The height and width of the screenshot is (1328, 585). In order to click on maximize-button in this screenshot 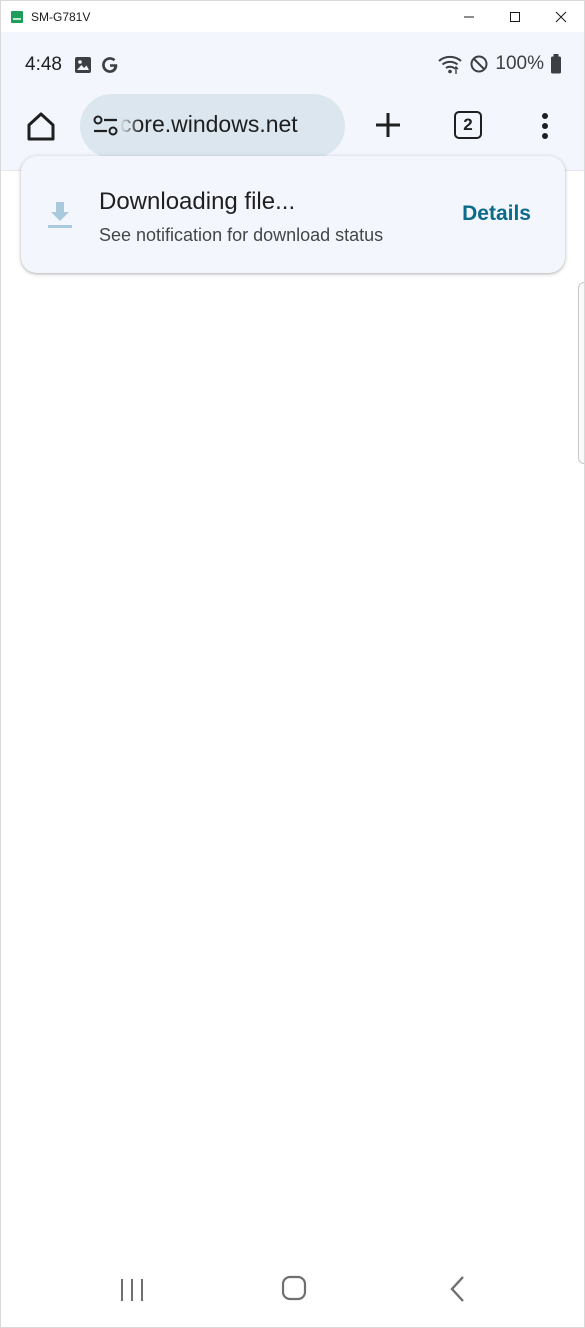, I will do `click(515, 16)`.